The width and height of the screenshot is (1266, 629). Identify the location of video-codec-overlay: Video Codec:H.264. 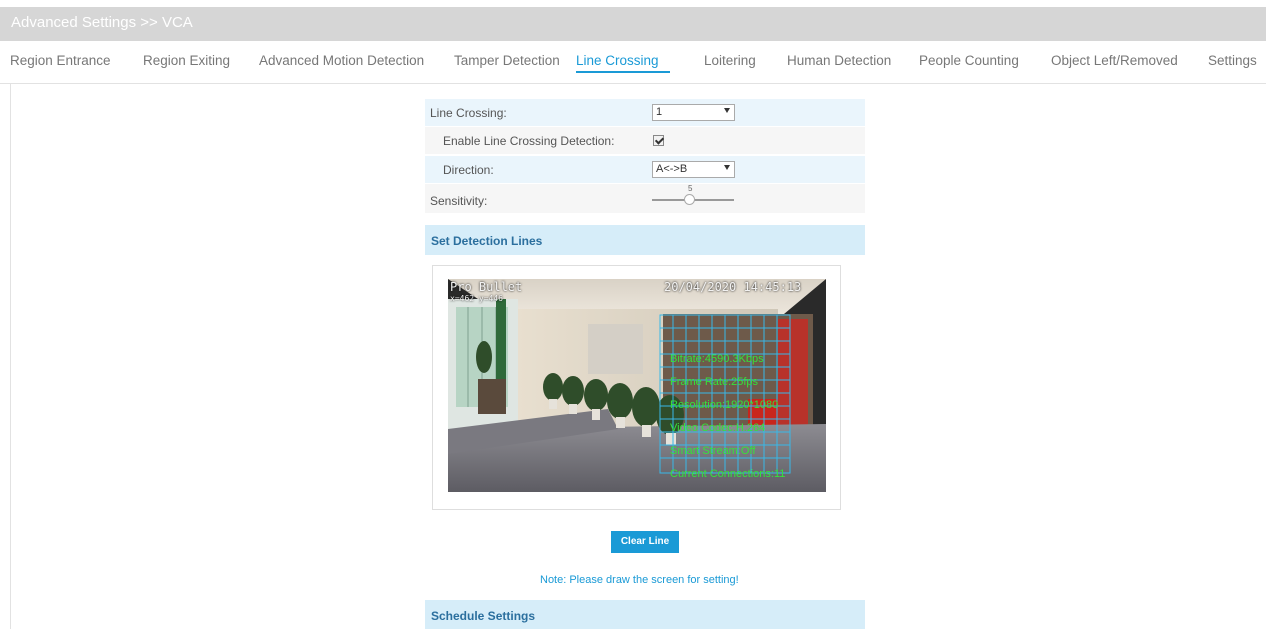
(718, 428).